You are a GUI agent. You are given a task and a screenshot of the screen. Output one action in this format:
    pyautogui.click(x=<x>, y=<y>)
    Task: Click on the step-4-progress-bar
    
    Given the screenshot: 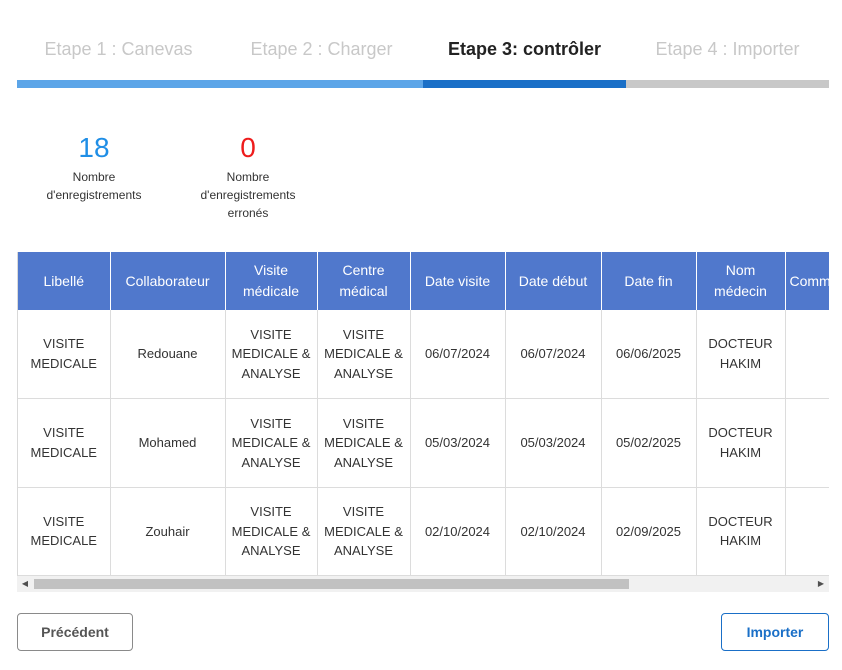 What is the action you would take?
    pyautogui.click(x=727, y=84)
    